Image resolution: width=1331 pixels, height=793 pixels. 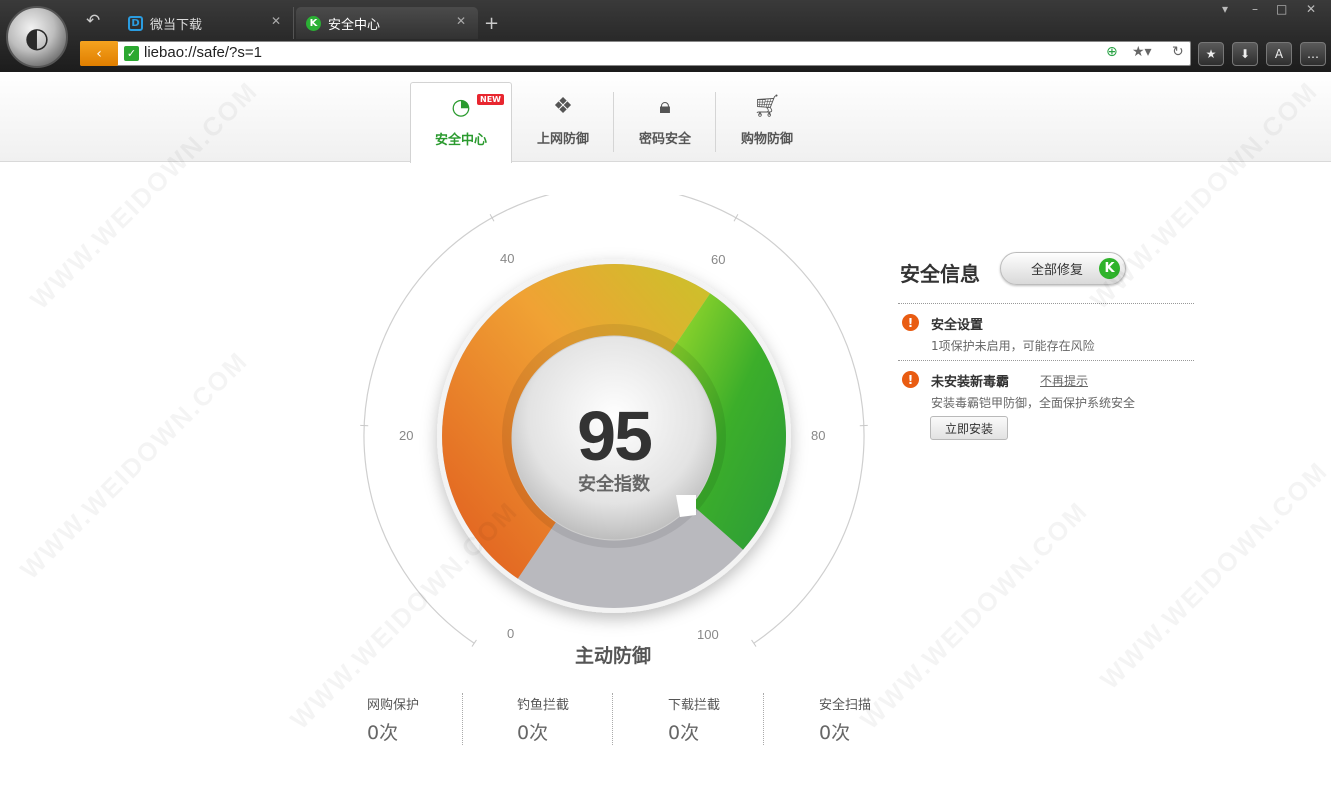 I want to click on issue-title: 未安装新毒霸, so click(x=970, y=382).